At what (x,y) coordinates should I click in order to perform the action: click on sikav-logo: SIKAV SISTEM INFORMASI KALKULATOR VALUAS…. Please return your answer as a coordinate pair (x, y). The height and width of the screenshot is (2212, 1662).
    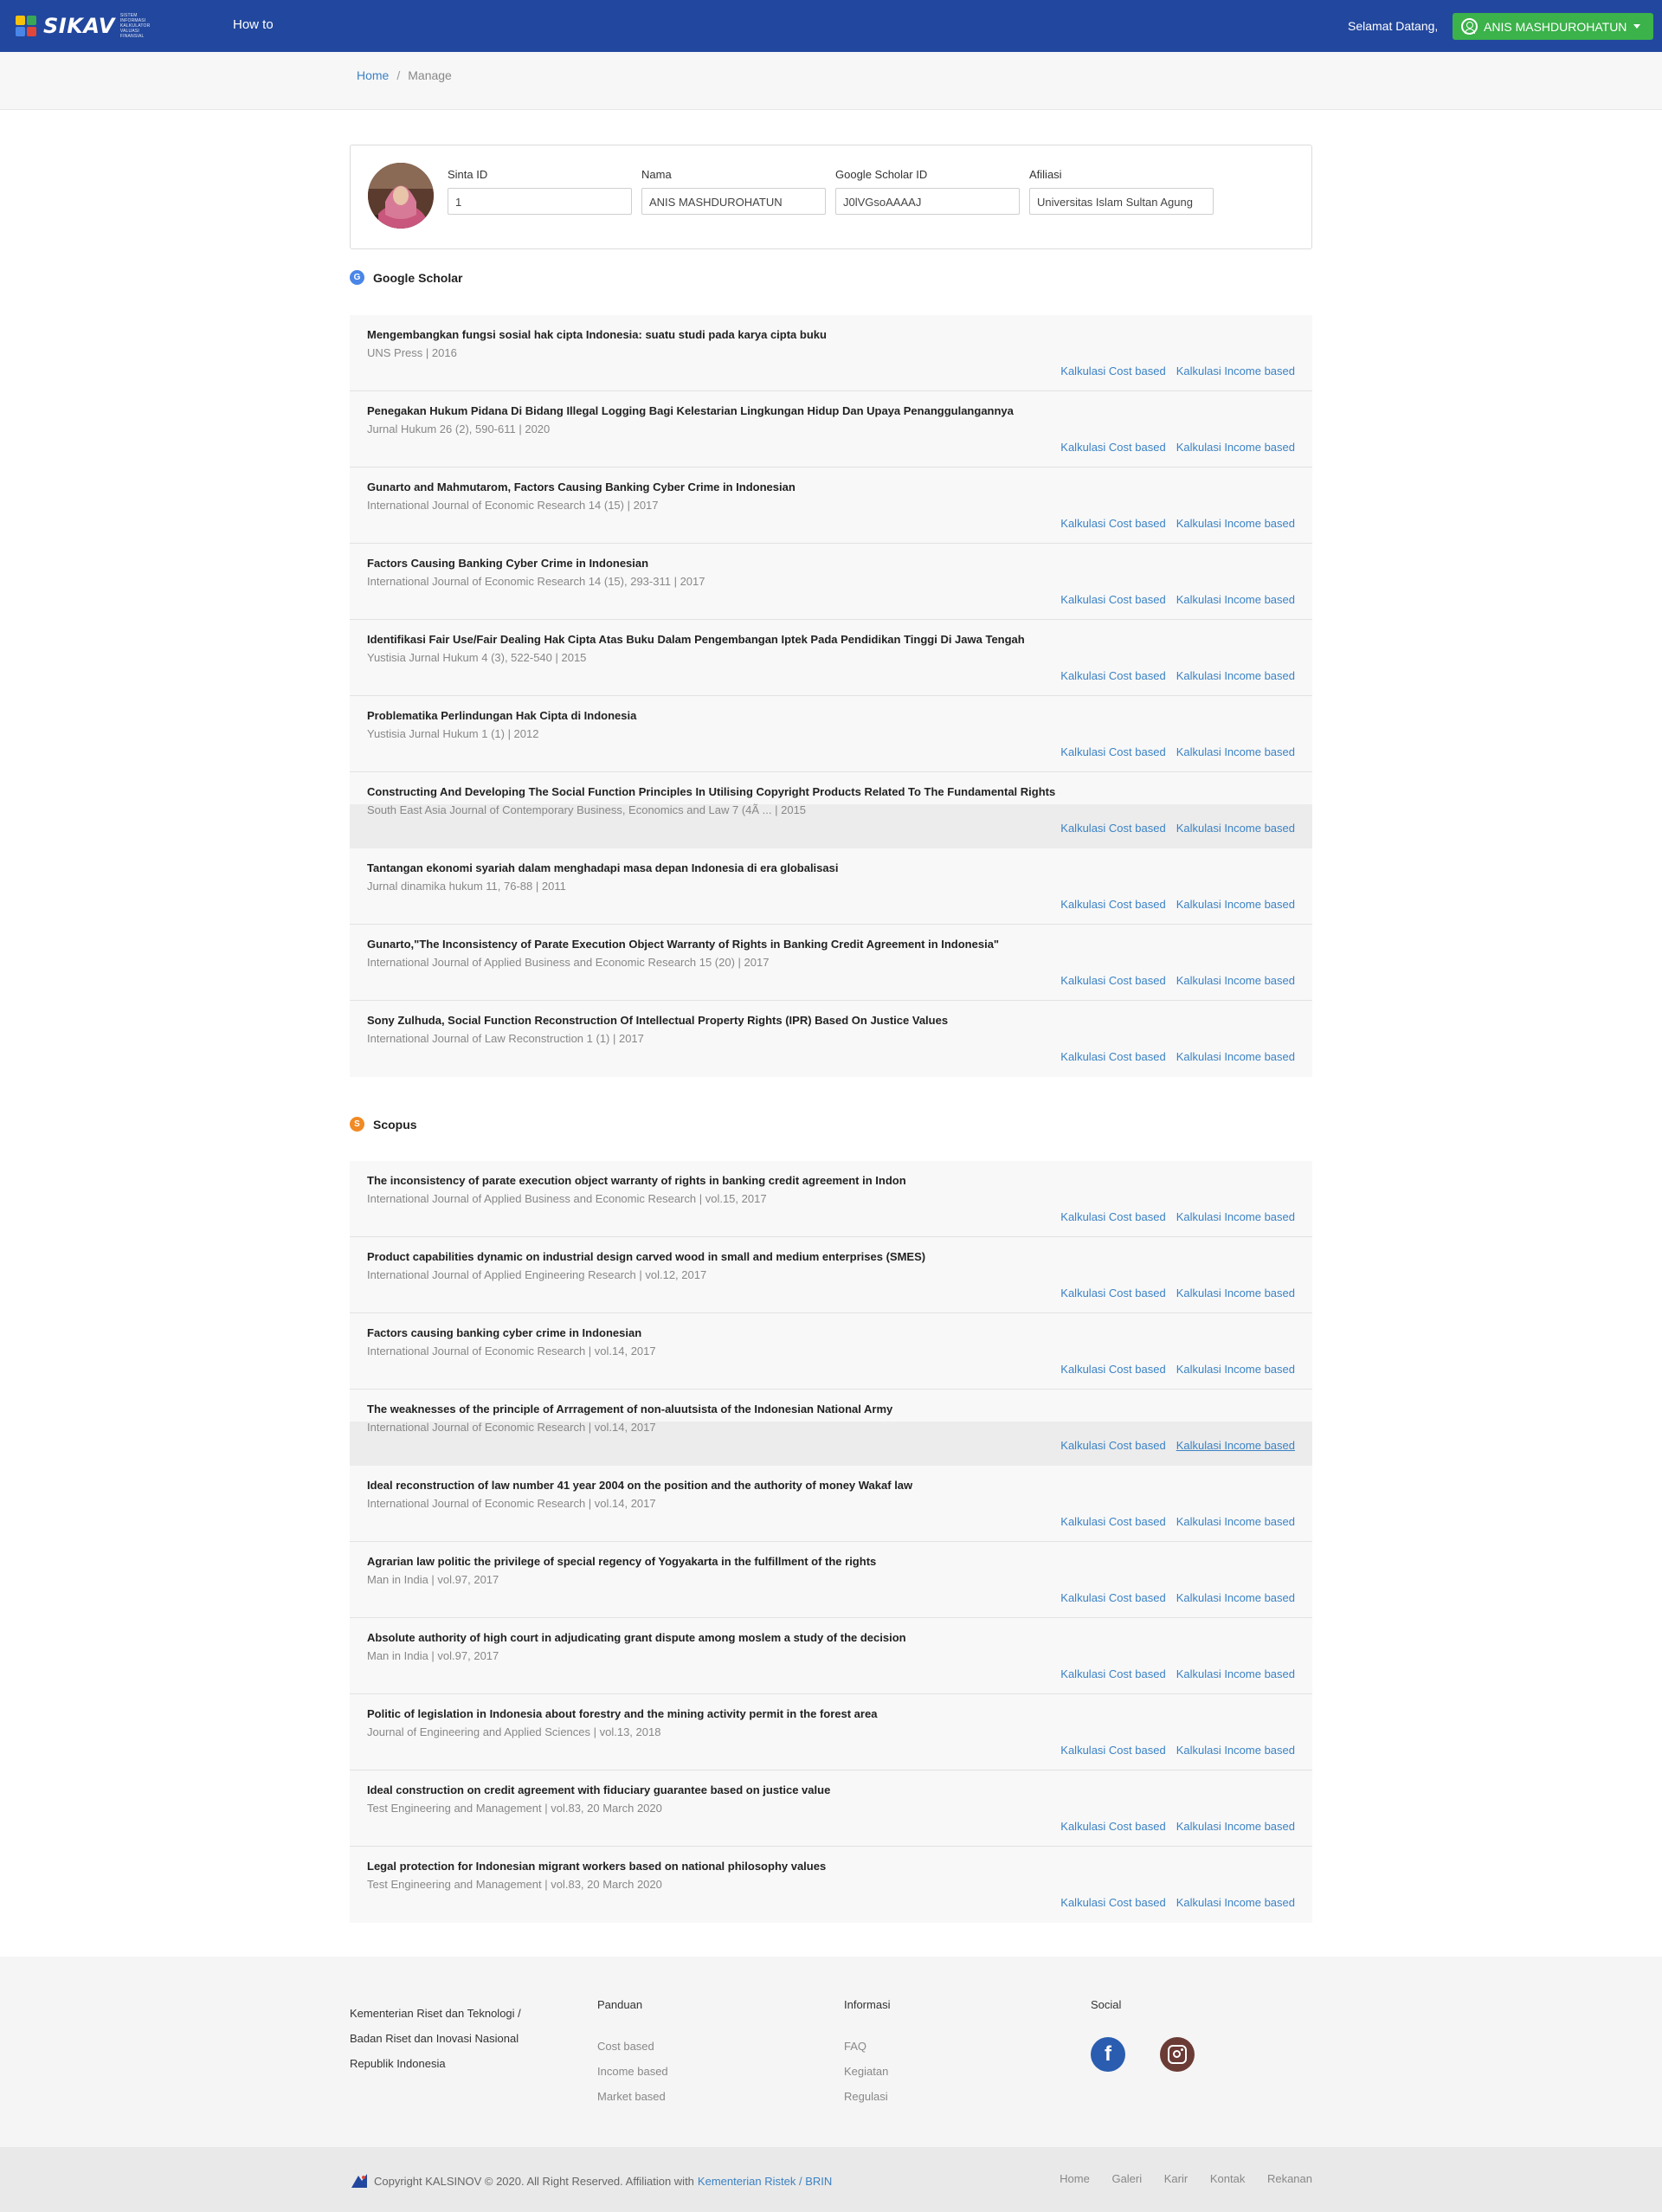
    Looking at the image, I should click on (88, 26).